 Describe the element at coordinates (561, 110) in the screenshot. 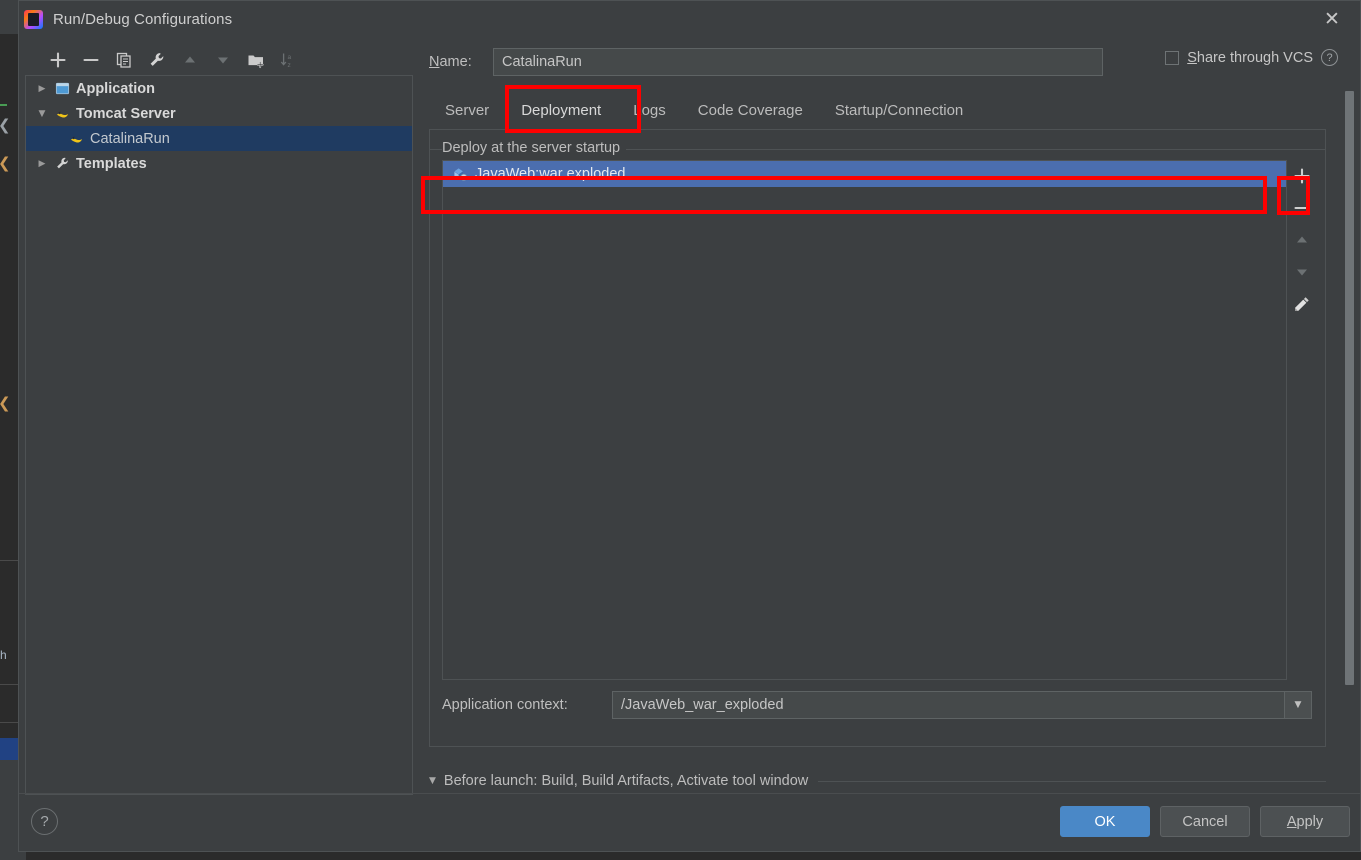

I see `tab-deployment: Deployment` at that location.